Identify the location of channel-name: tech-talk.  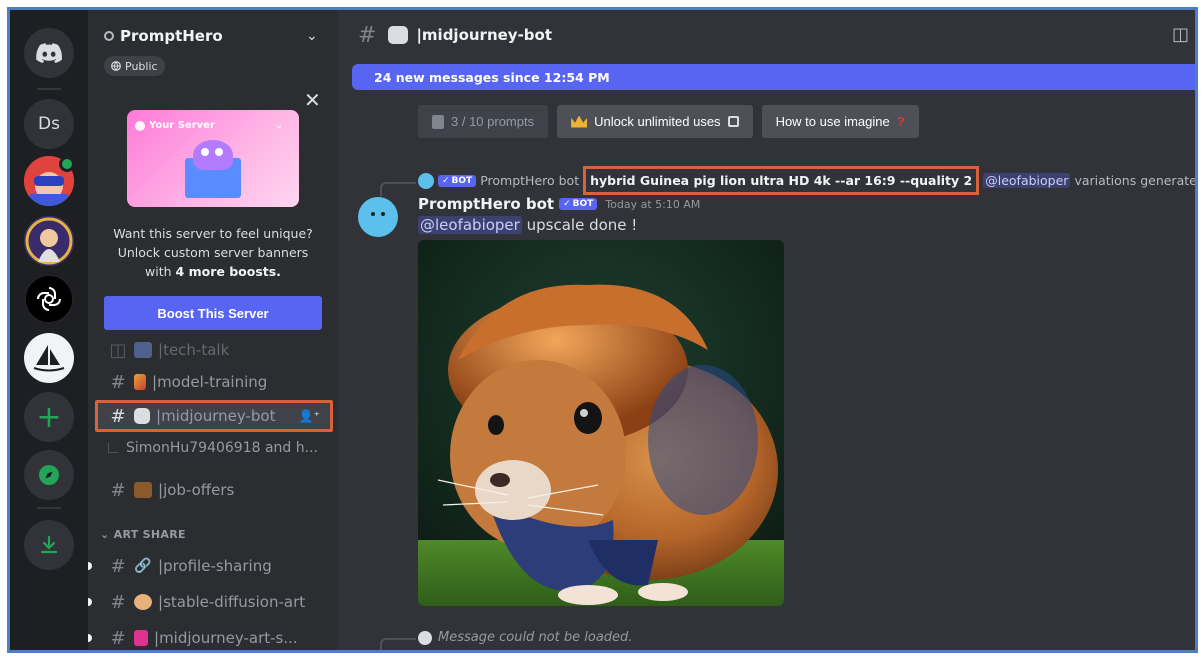
(196, 350).